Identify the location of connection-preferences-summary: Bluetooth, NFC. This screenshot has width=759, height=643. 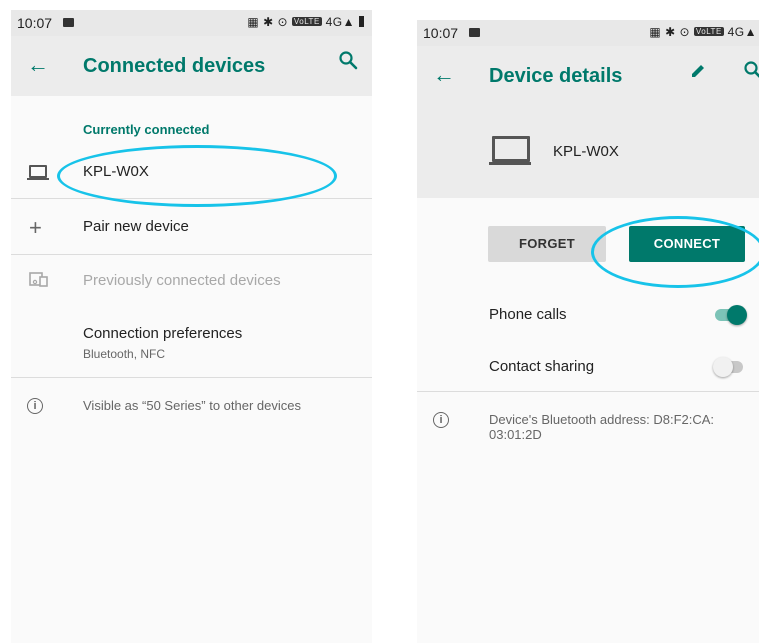
(124, 354).